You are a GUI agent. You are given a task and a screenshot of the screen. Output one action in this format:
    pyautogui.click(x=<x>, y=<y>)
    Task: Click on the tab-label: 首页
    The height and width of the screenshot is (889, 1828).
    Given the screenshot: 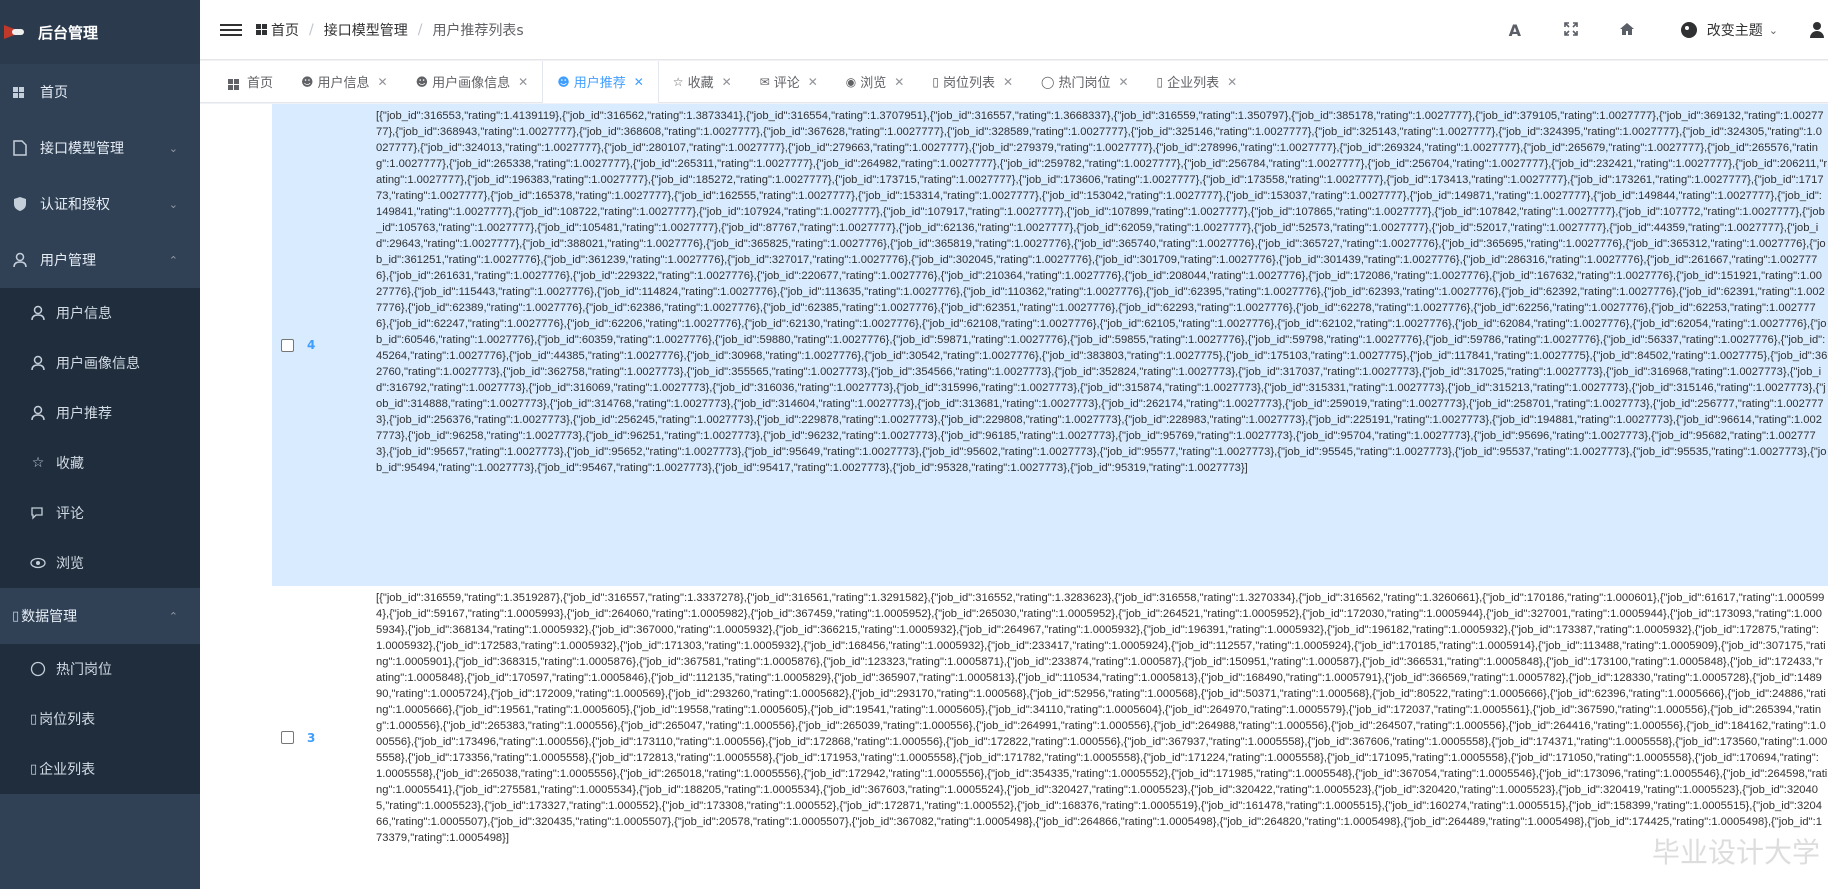 What is the action you would take?
    pyautogui.click(x=260, y=83)
    